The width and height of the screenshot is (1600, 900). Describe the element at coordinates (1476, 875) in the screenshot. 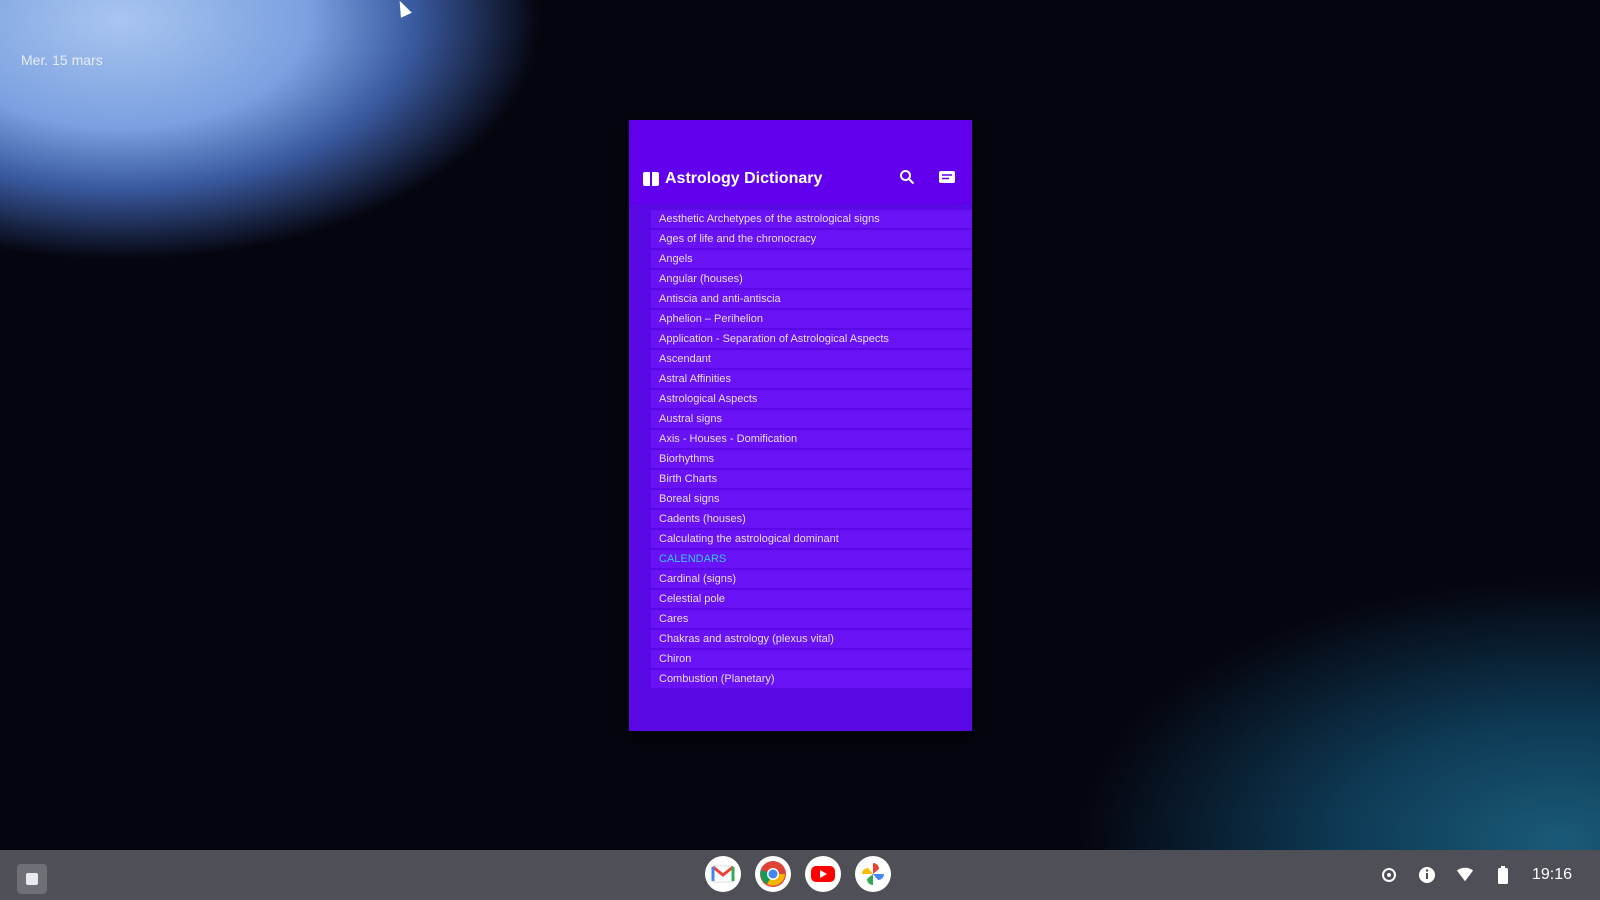

I see `status-tray: 19:16` at that location.